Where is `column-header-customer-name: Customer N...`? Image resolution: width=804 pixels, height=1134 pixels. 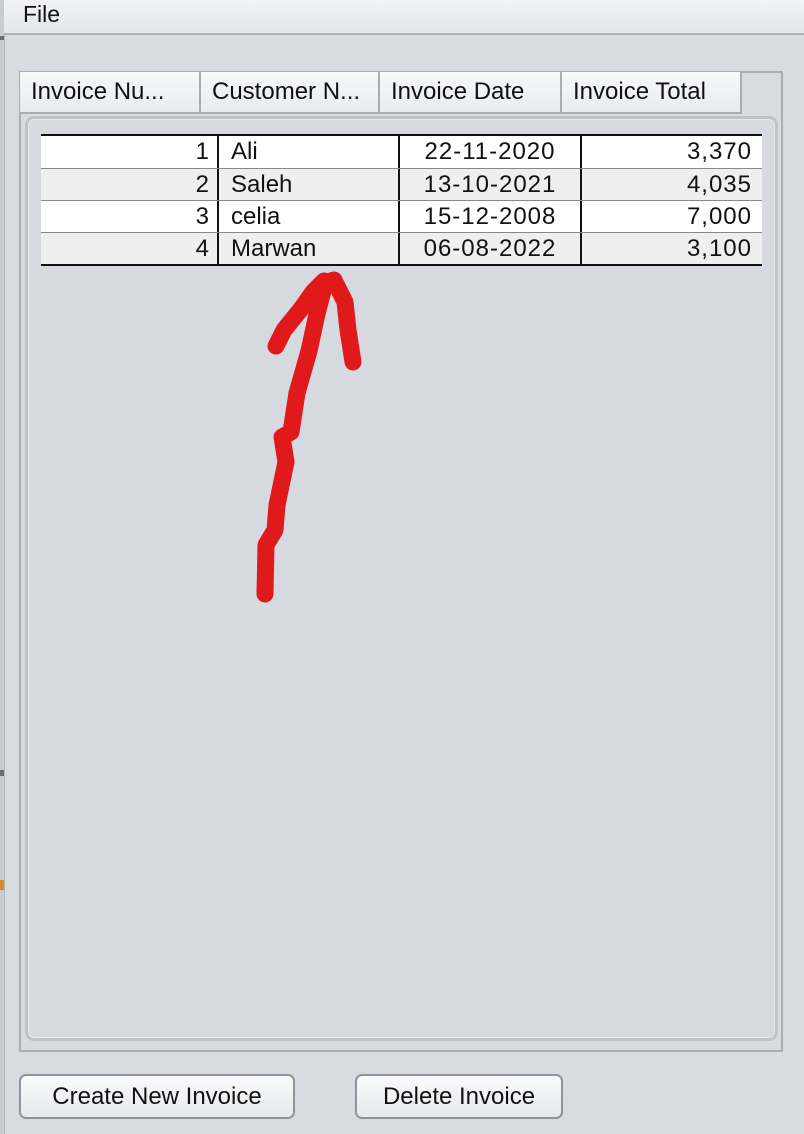 column-header-customer-name: Customer N... is located at coordinates (290, 93).